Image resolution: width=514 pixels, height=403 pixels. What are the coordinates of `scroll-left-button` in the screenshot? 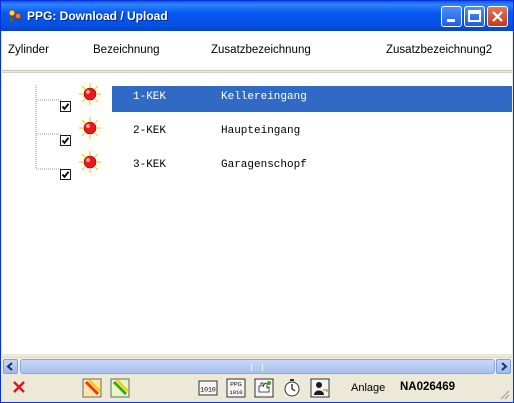 It's located at (10, 366).